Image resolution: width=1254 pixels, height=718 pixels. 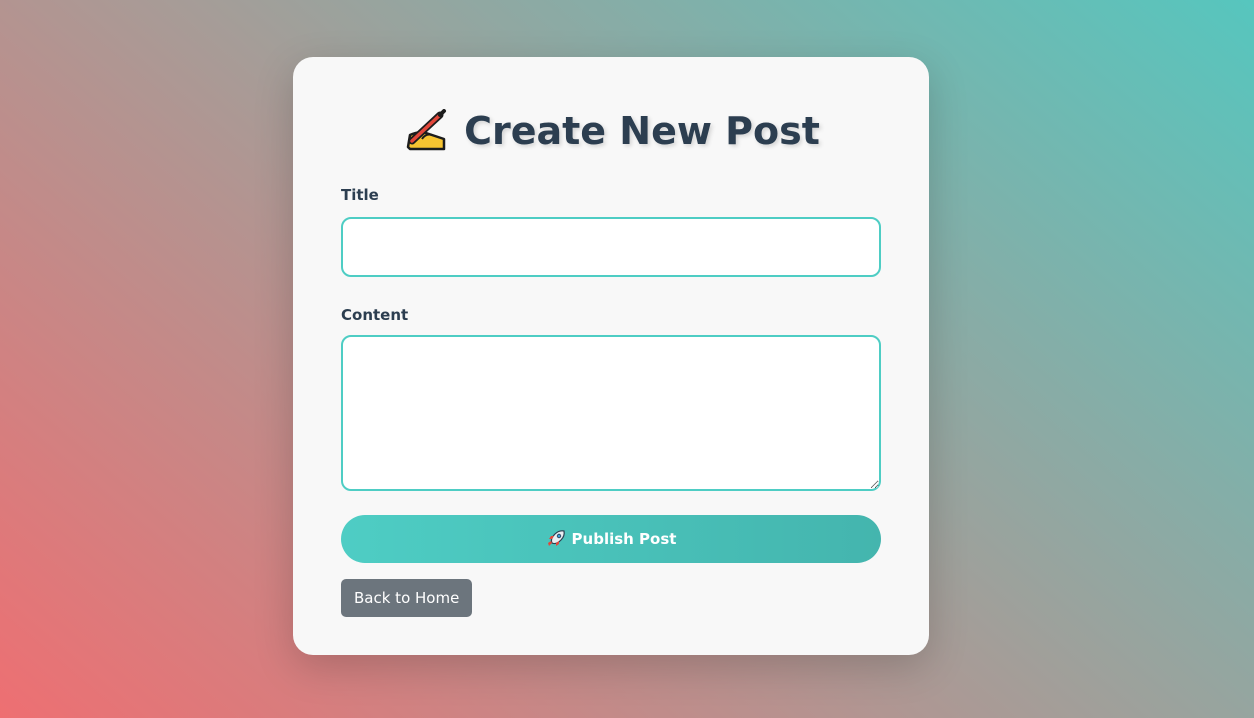 What do you see at coordinates (624, 539) in the screenshot?
I see `publish-post-label: Publish Post` at bounding box center [624, 539].